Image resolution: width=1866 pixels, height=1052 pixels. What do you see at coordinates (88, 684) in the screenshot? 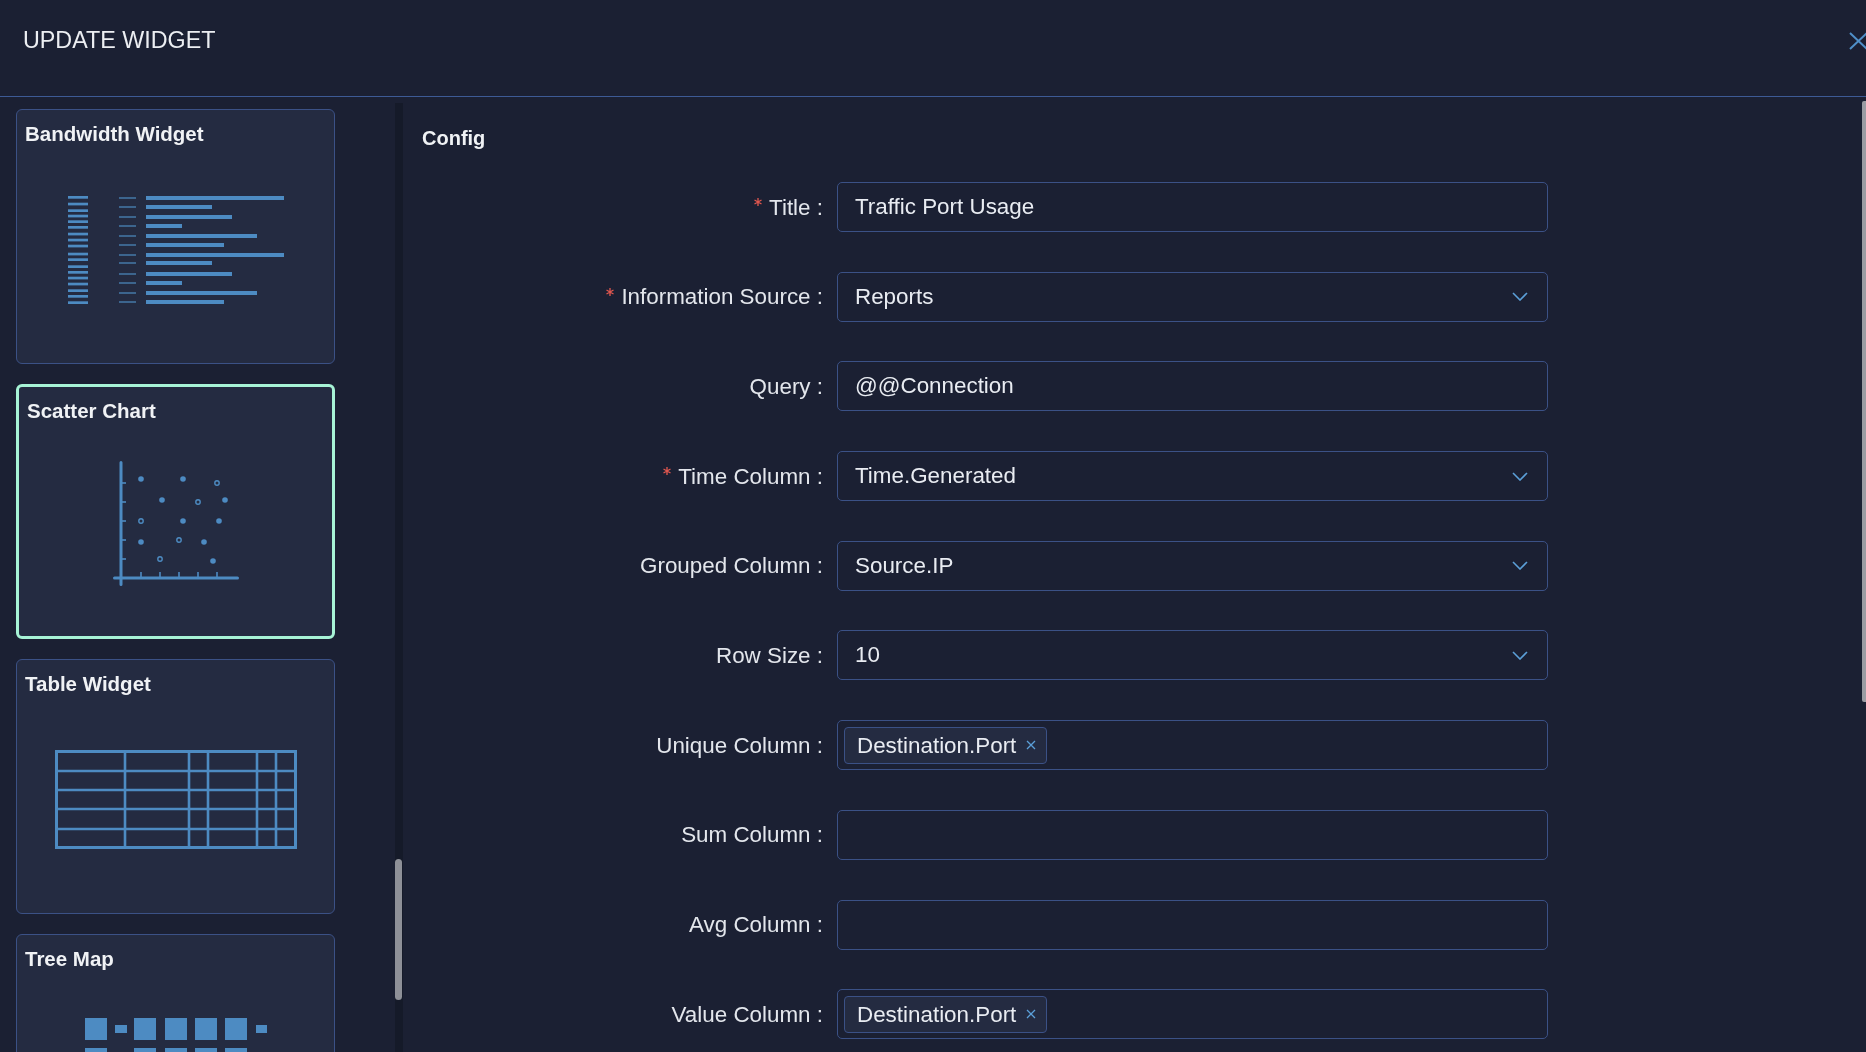
I see `card-title: Table Widget` at bounding box center [88, 684].